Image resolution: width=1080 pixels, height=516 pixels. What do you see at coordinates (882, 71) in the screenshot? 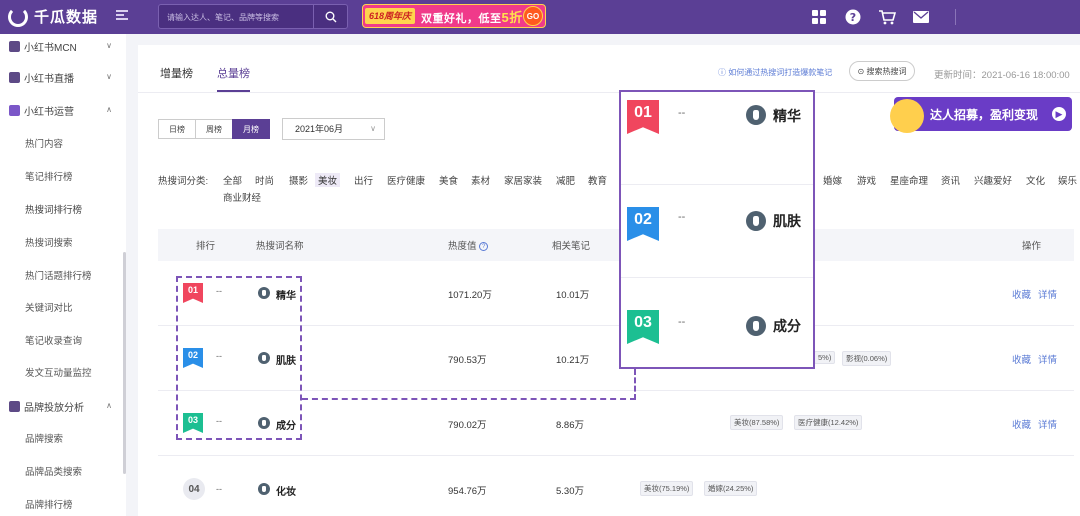
I see `search-hot-word-button: ⊙ 搜索热搜词` at bounding box center [882, 71].